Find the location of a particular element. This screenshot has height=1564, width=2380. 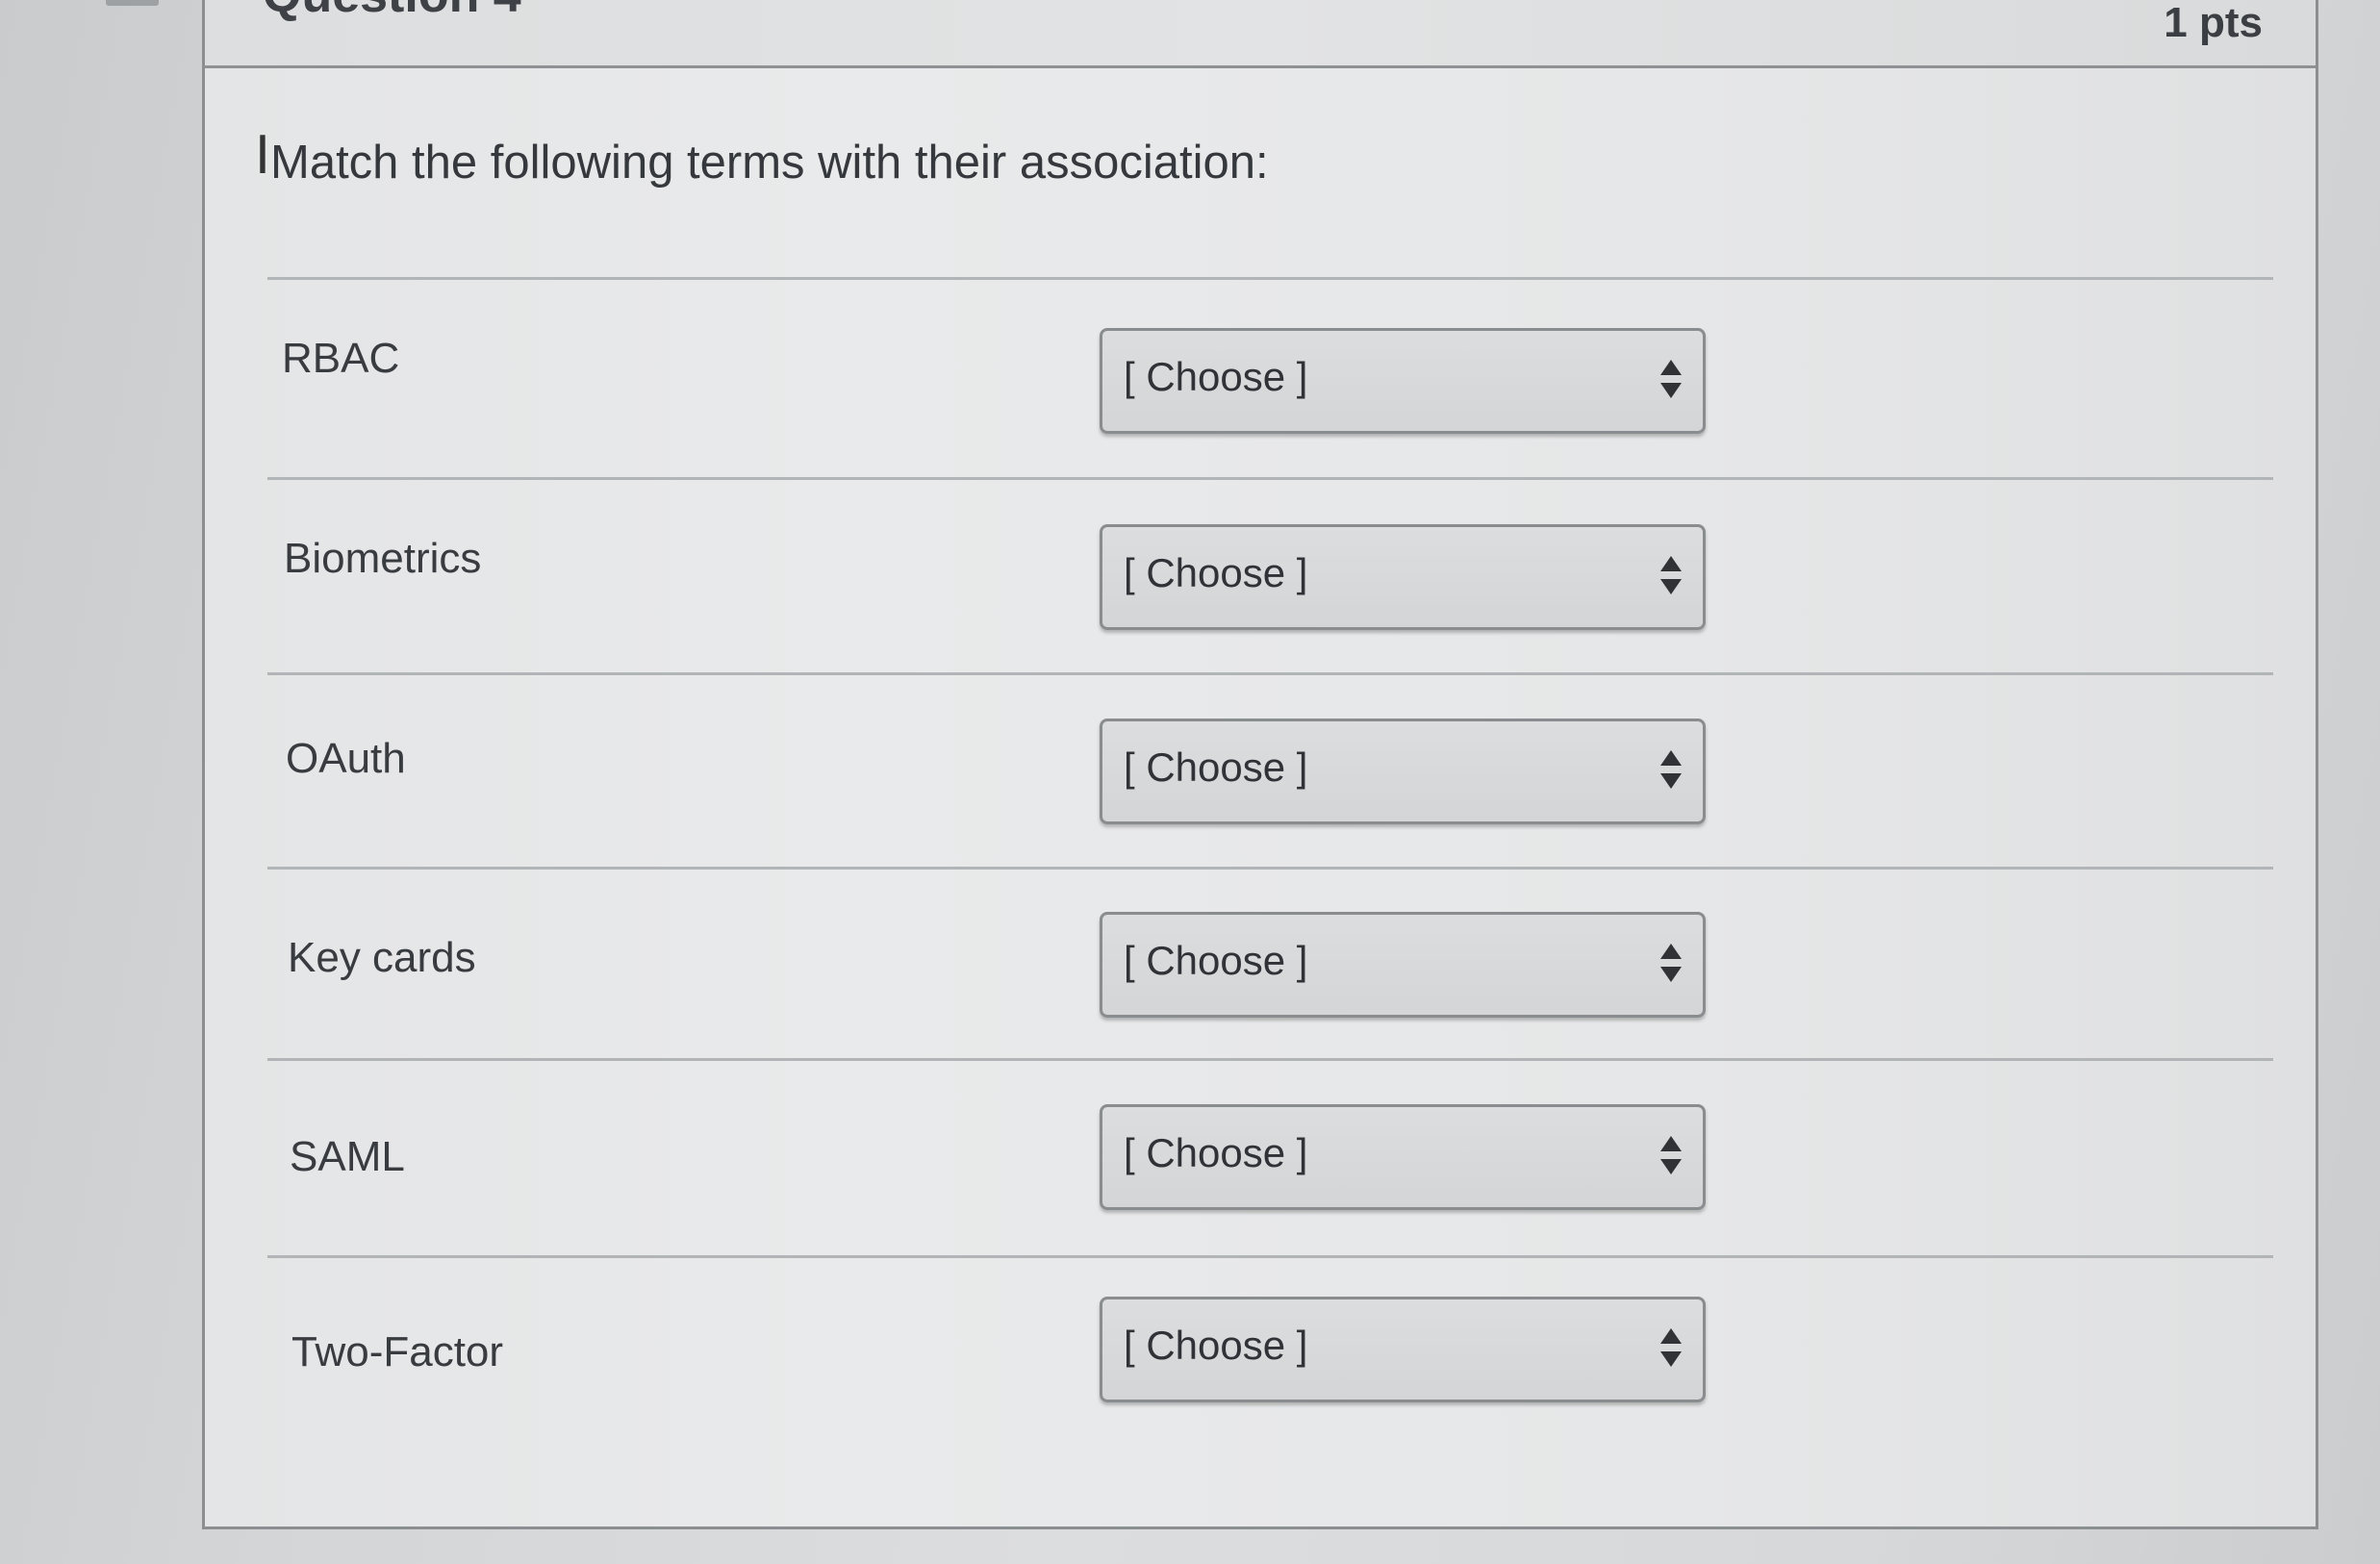

term-label-key-cards: Key cards is located at coordinates (382, 957).